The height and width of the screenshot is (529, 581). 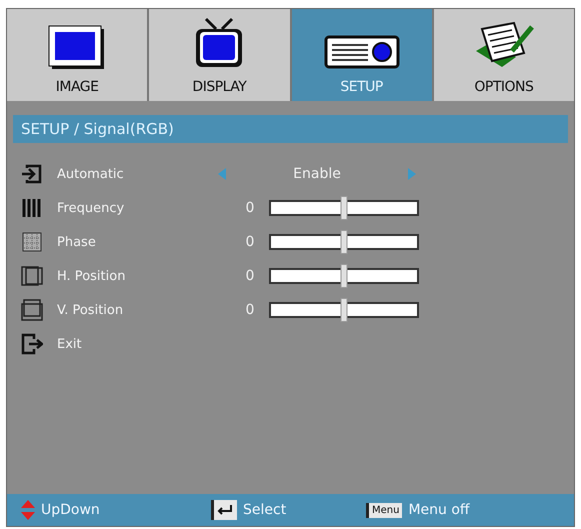 I want to click on grid-icon, so click(x=32, y=242).